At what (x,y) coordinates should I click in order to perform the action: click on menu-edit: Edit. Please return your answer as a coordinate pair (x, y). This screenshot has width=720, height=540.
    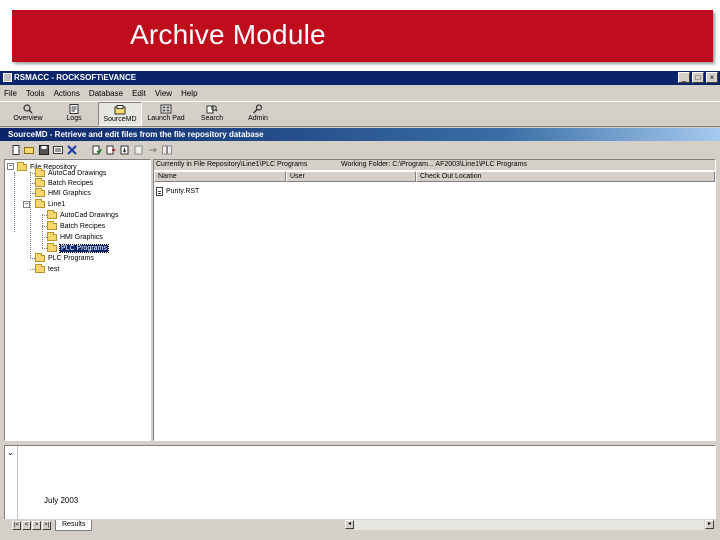
    Looking at the image, I should click on (139, 93).